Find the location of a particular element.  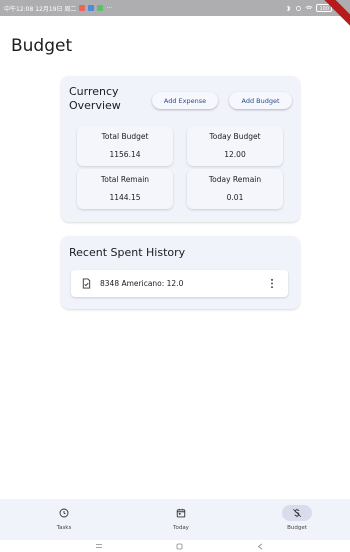

wifi-icon is located at coordinates (309, 7).